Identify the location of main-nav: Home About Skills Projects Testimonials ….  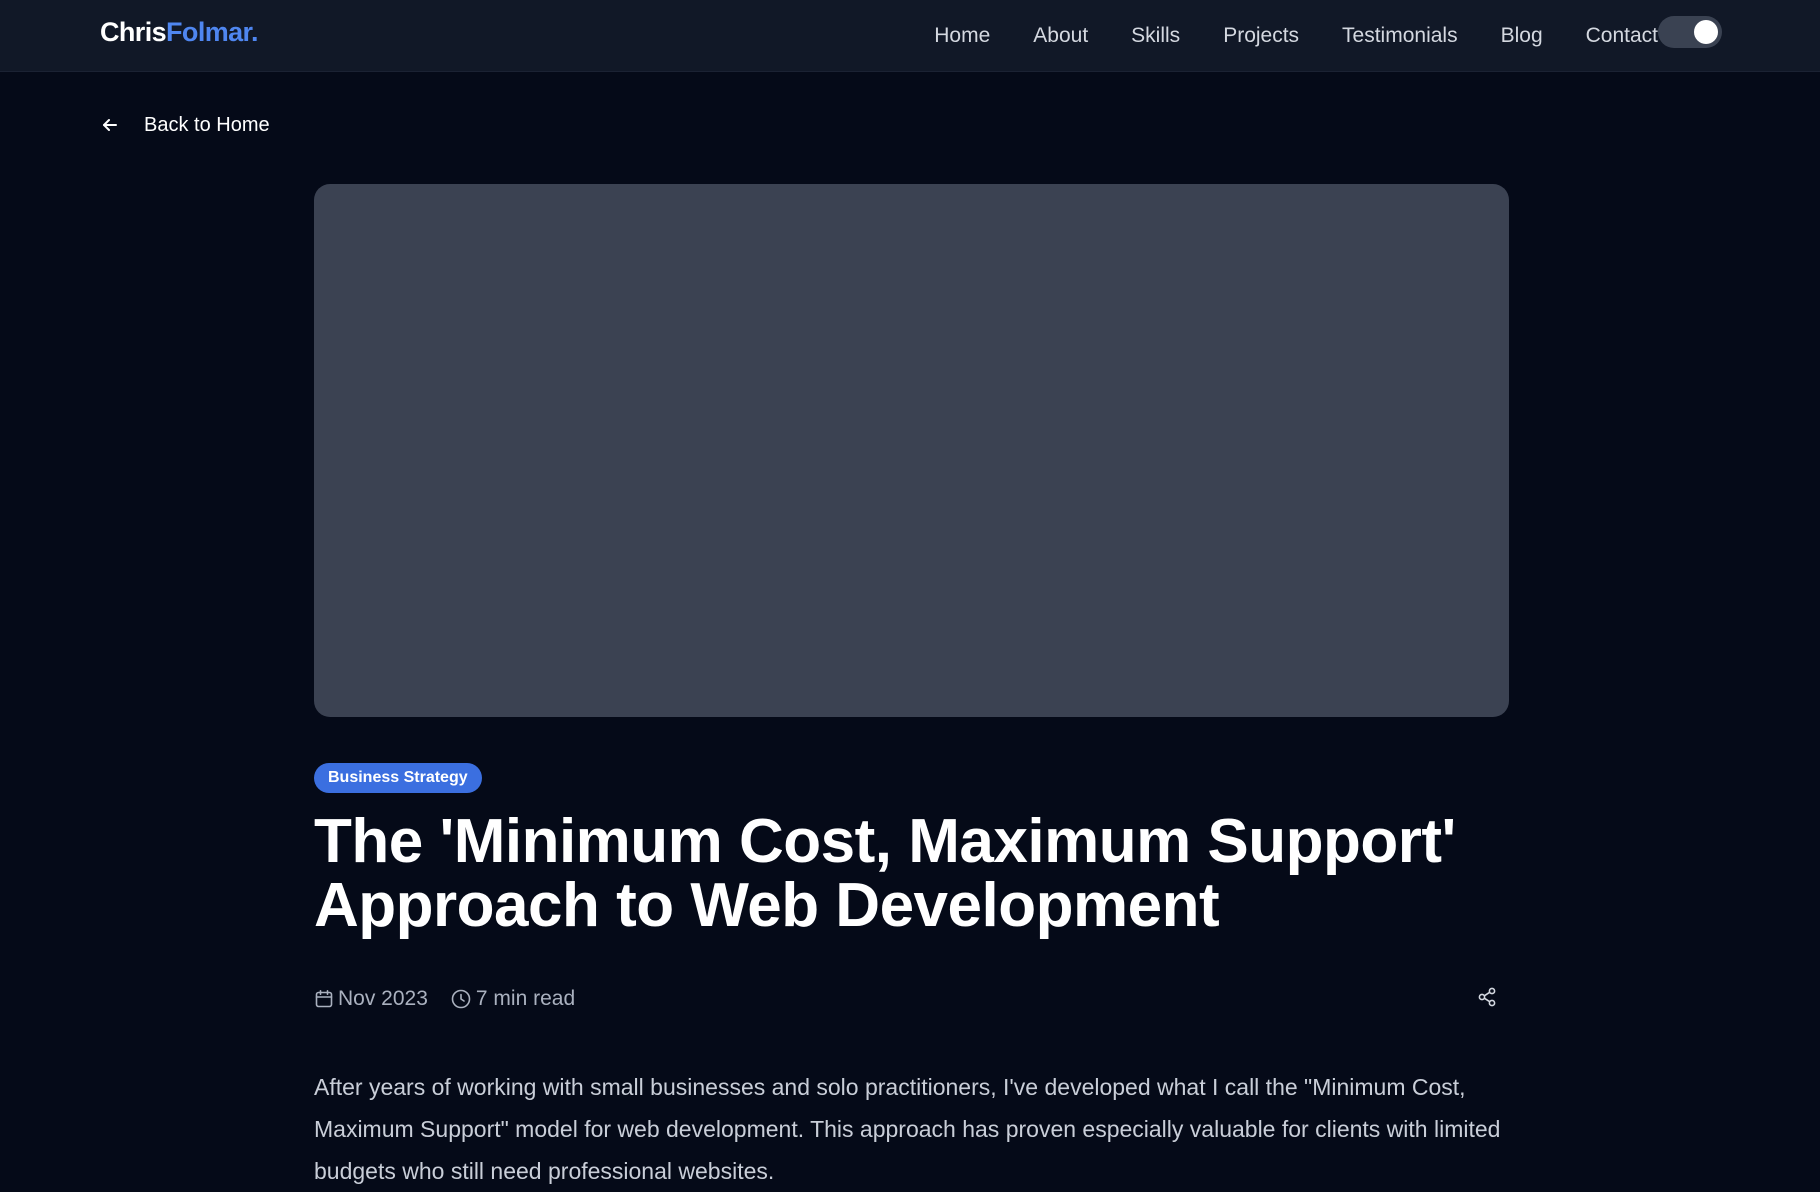
(1296, 36).